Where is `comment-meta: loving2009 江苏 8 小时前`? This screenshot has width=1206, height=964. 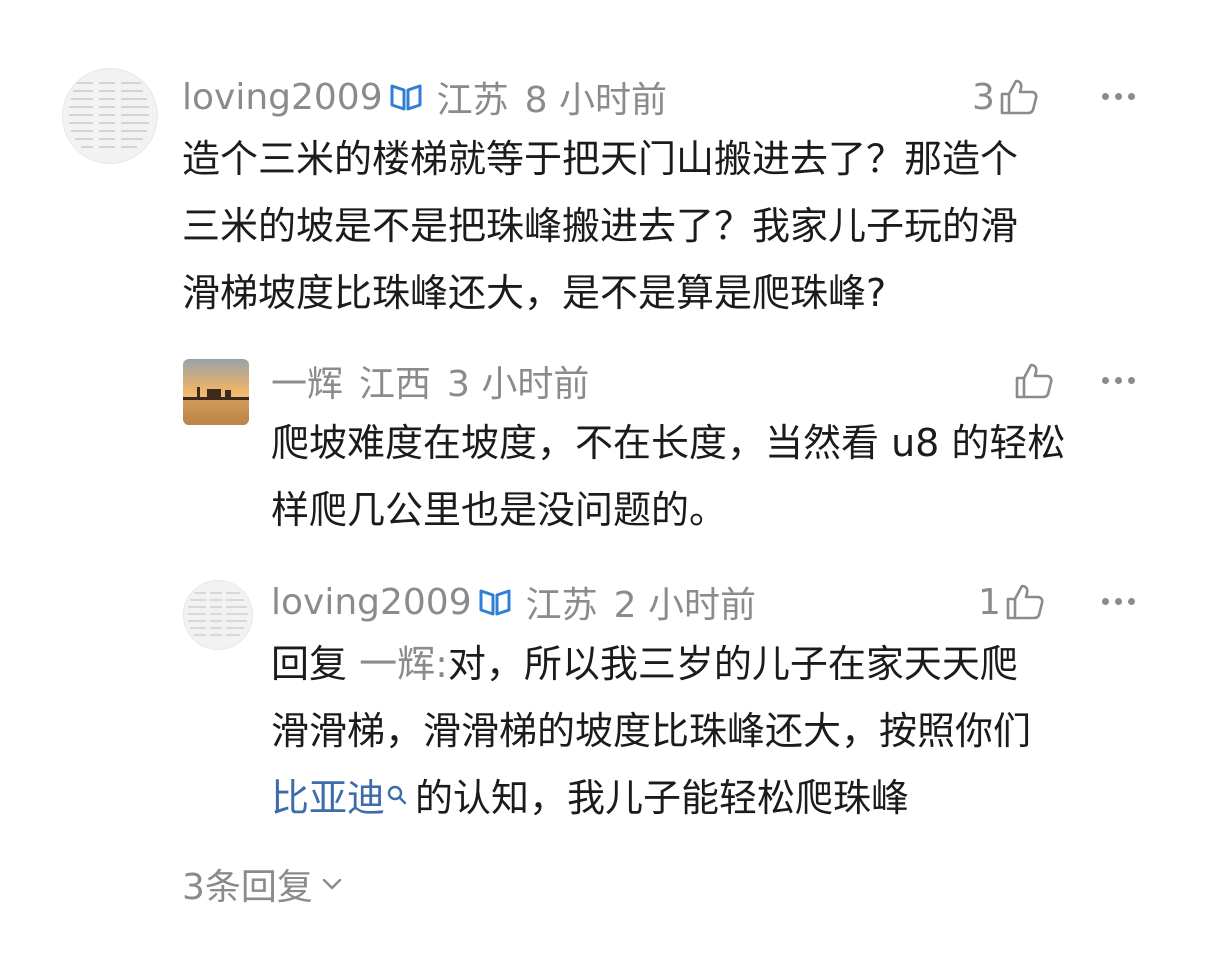
comment-meta: loving2009 江苏 8 小时前 is located at coordinates (424, 98).